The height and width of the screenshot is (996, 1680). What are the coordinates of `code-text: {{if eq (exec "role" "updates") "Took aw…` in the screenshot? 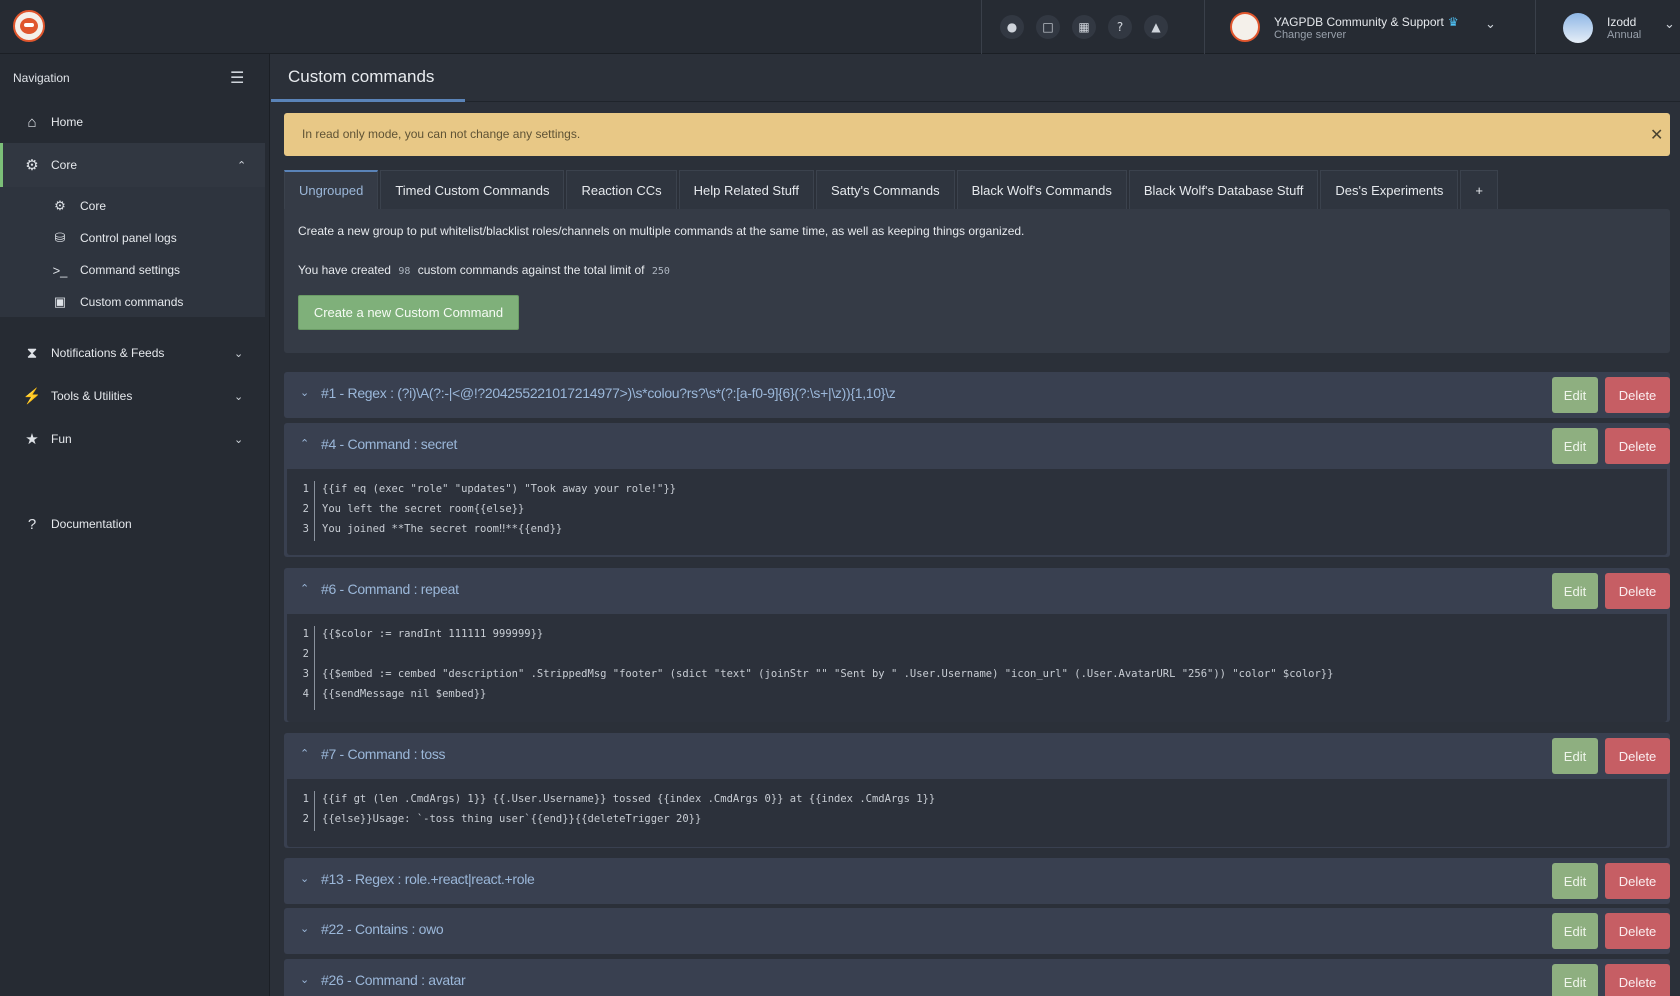 It's located at (499, 489).